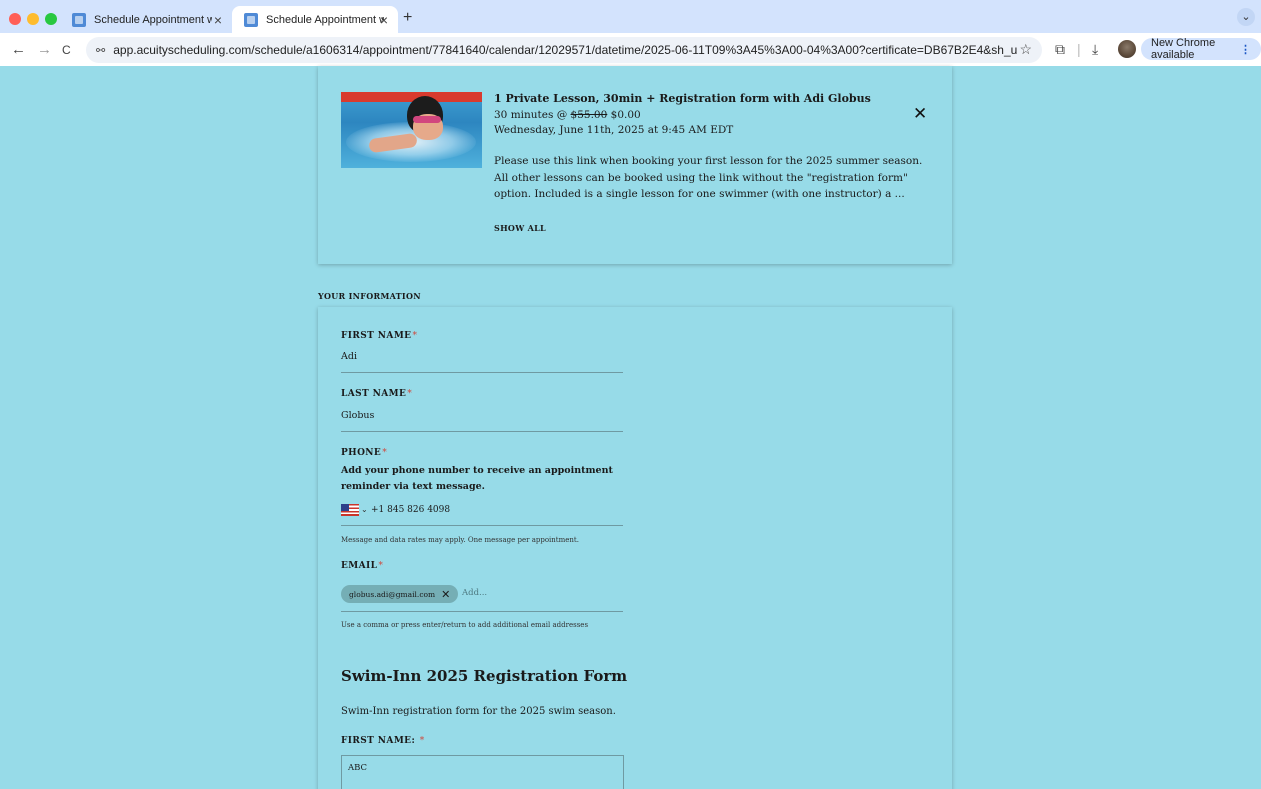  I want to click on tab-schedule-2: Schedule Appointment with S ×, so click(315, 19).